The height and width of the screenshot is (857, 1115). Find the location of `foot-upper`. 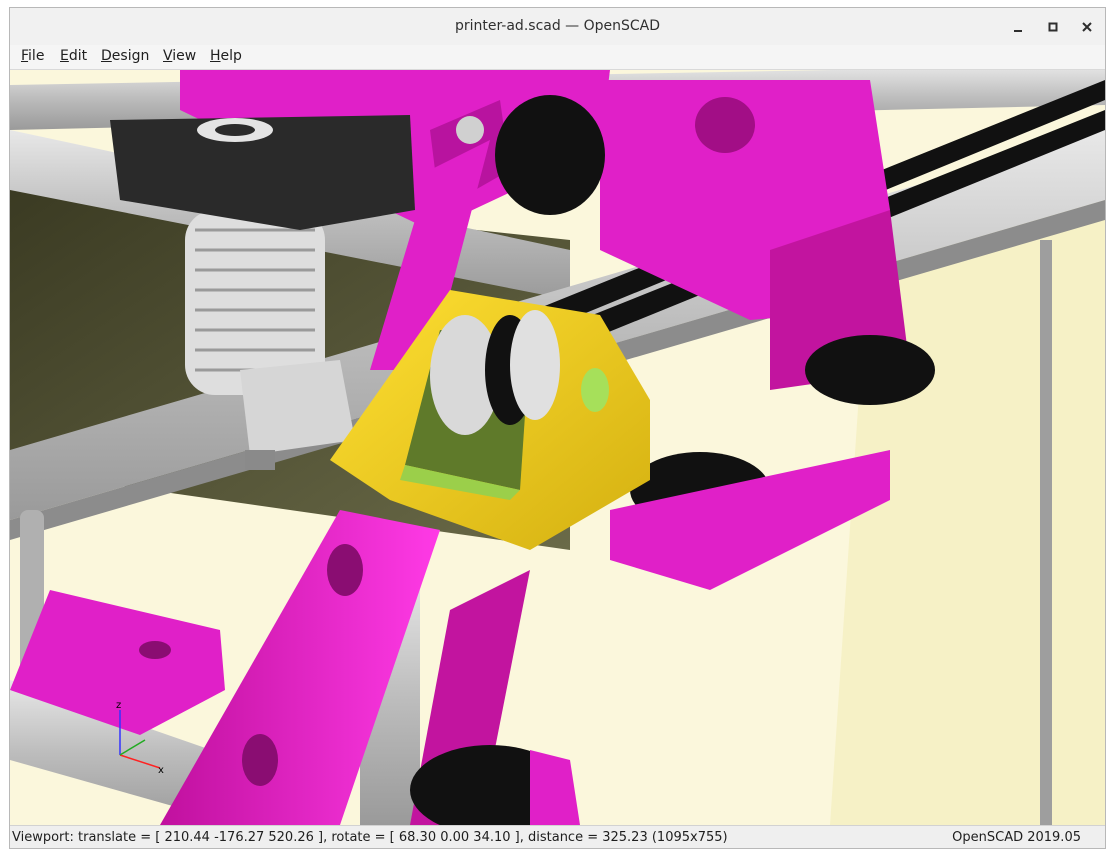

foot-upper is located at coordinates (870, 370).